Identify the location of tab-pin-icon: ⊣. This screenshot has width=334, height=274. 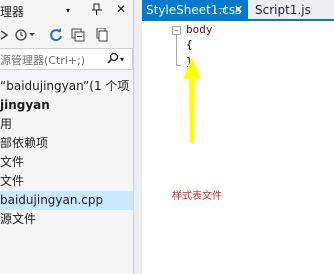
(222, 9).